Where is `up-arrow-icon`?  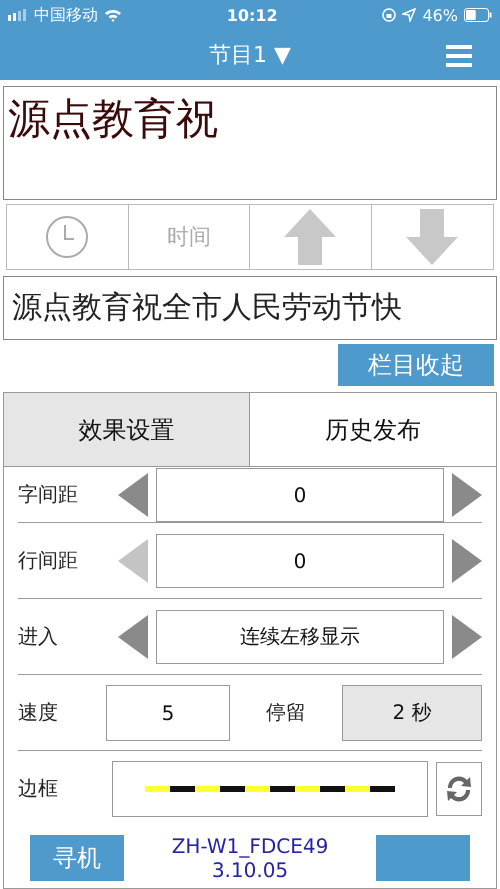
up-arrow-icon is located at coordinates (310, 237).